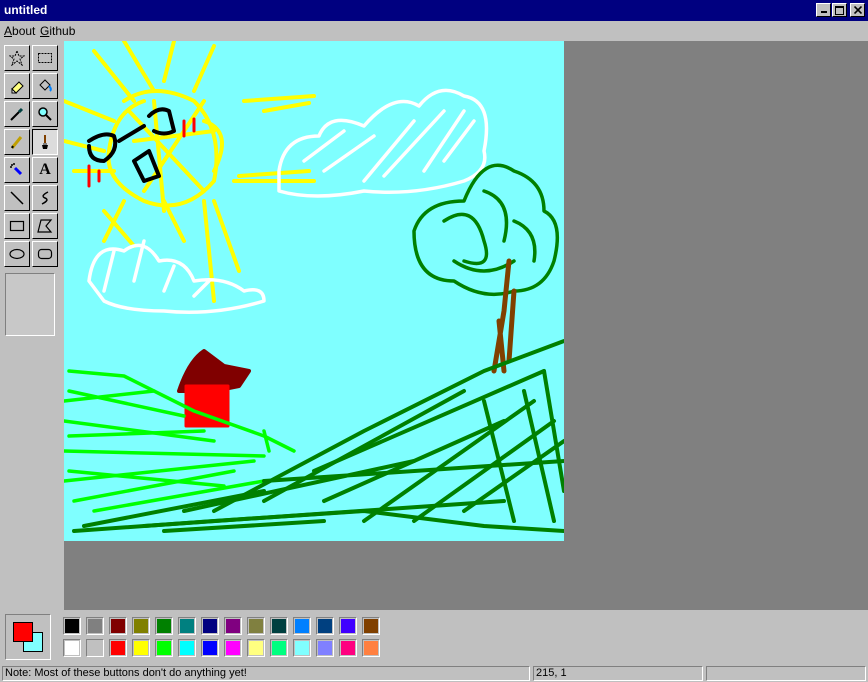 The width and height of the screenshot is (868, 682). I want to click on star-select-icon, so click(17, 58).